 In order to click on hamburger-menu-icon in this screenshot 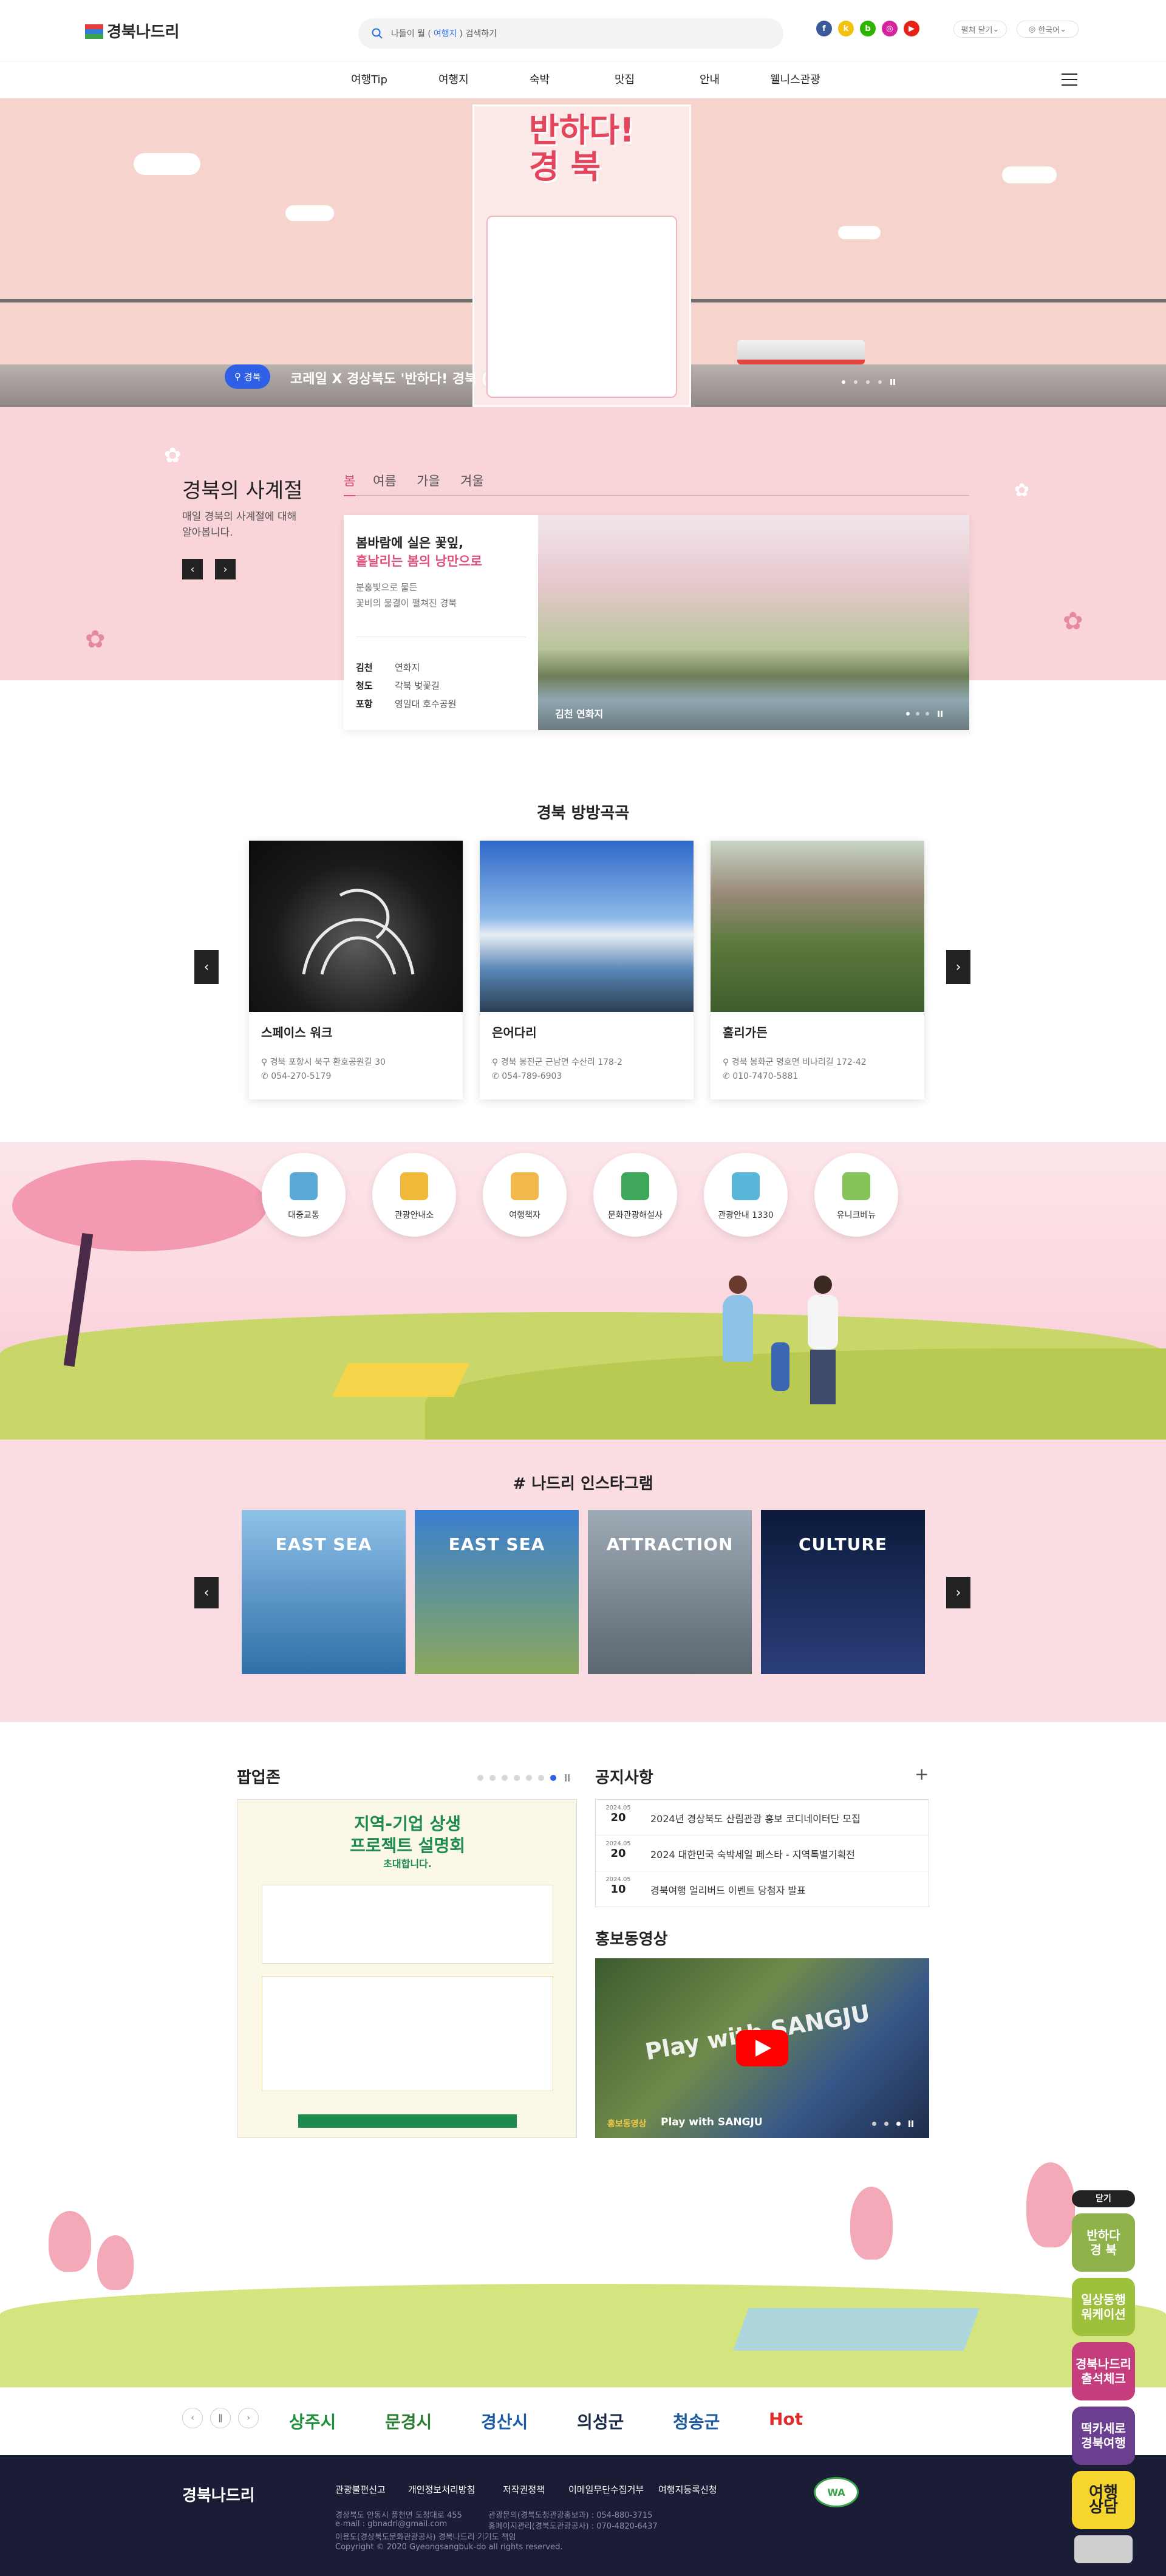, I will do `click(1069, 79)`.